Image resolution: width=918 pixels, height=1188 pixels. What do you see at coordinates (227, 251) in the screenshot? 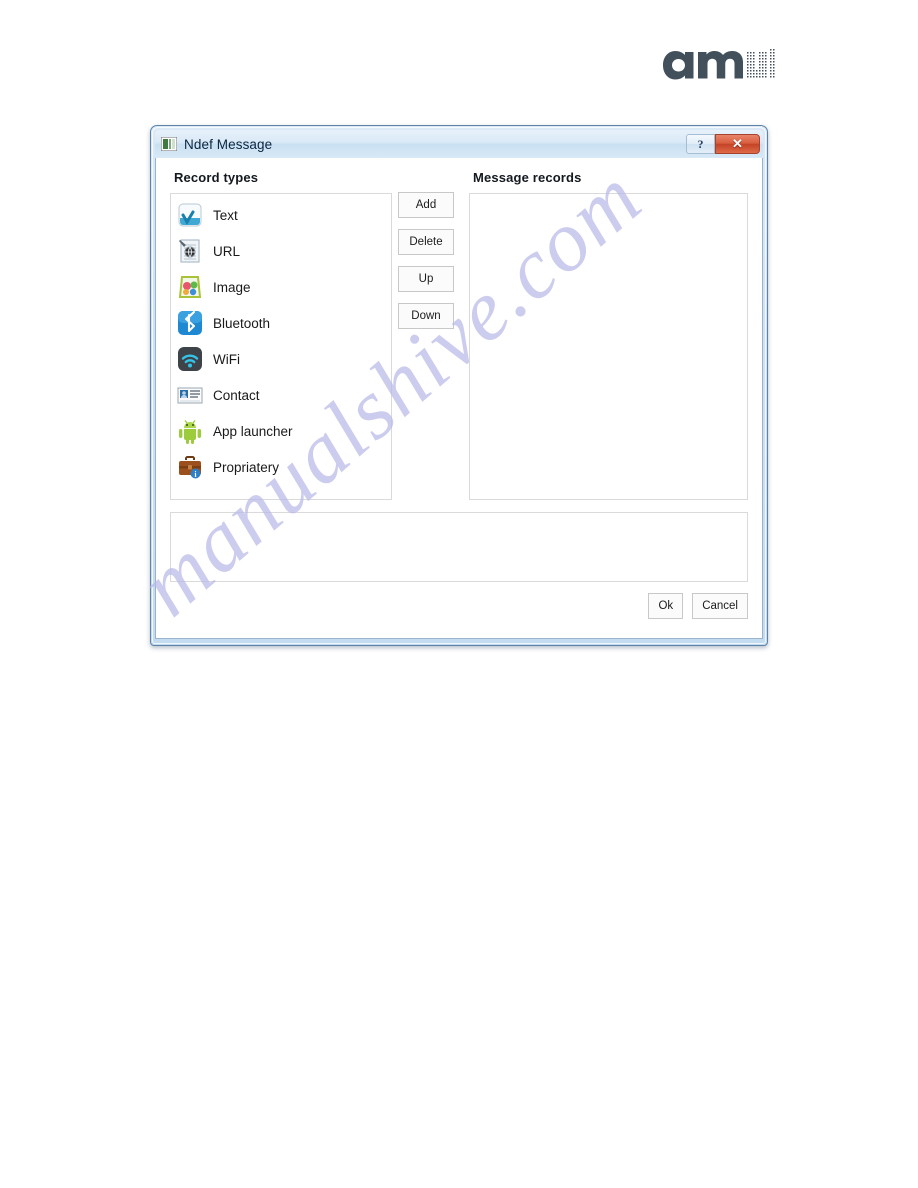
I see `record-type-label: URL` at bounding box center [227, 251].